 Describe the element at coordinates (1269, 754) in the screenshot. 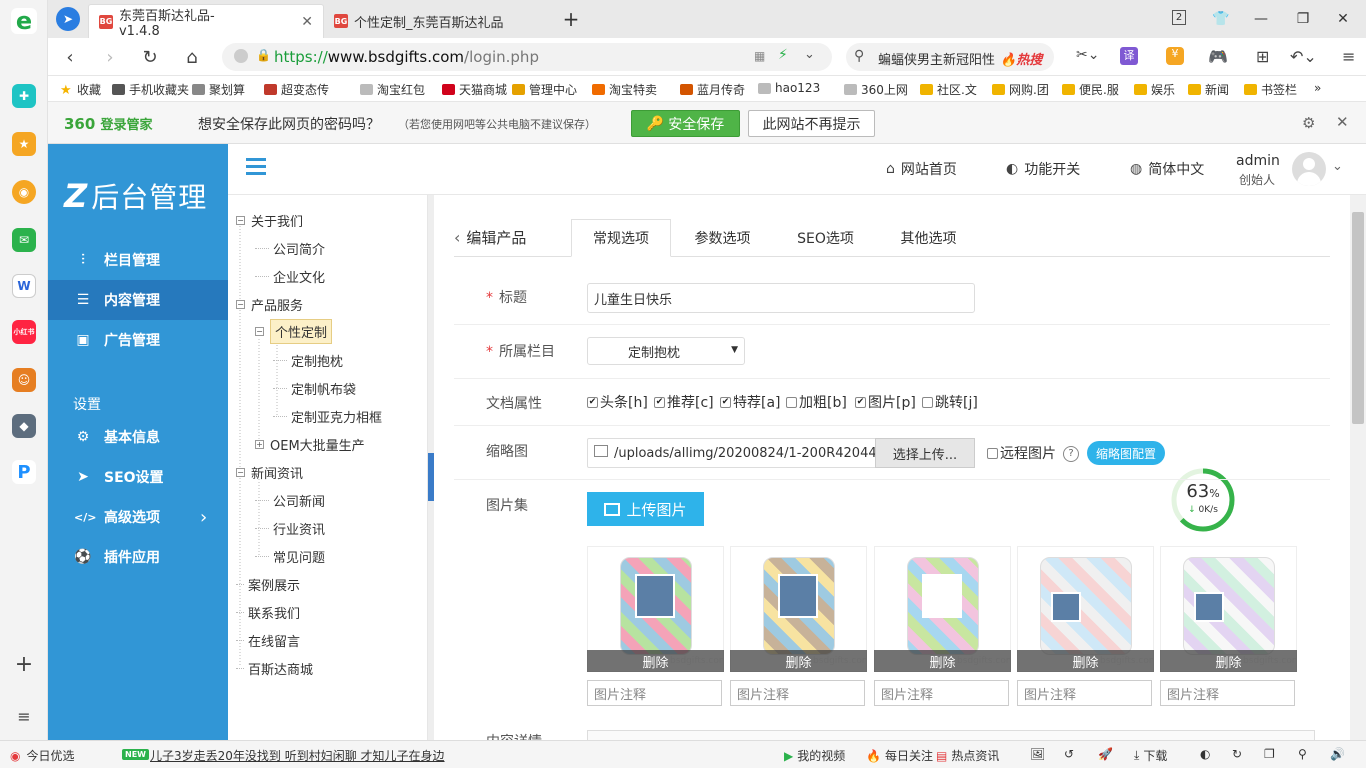

I see `window-mode-icon: ❐` at that location.